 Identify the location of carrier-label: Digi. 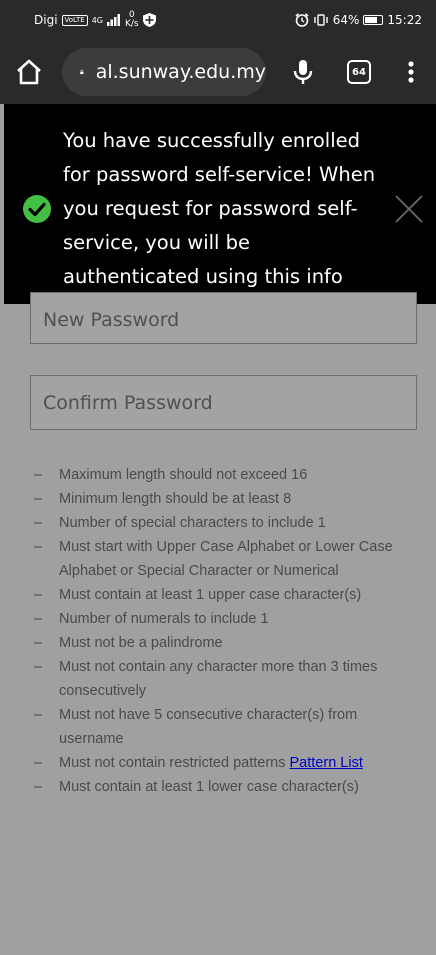
(46, 20).